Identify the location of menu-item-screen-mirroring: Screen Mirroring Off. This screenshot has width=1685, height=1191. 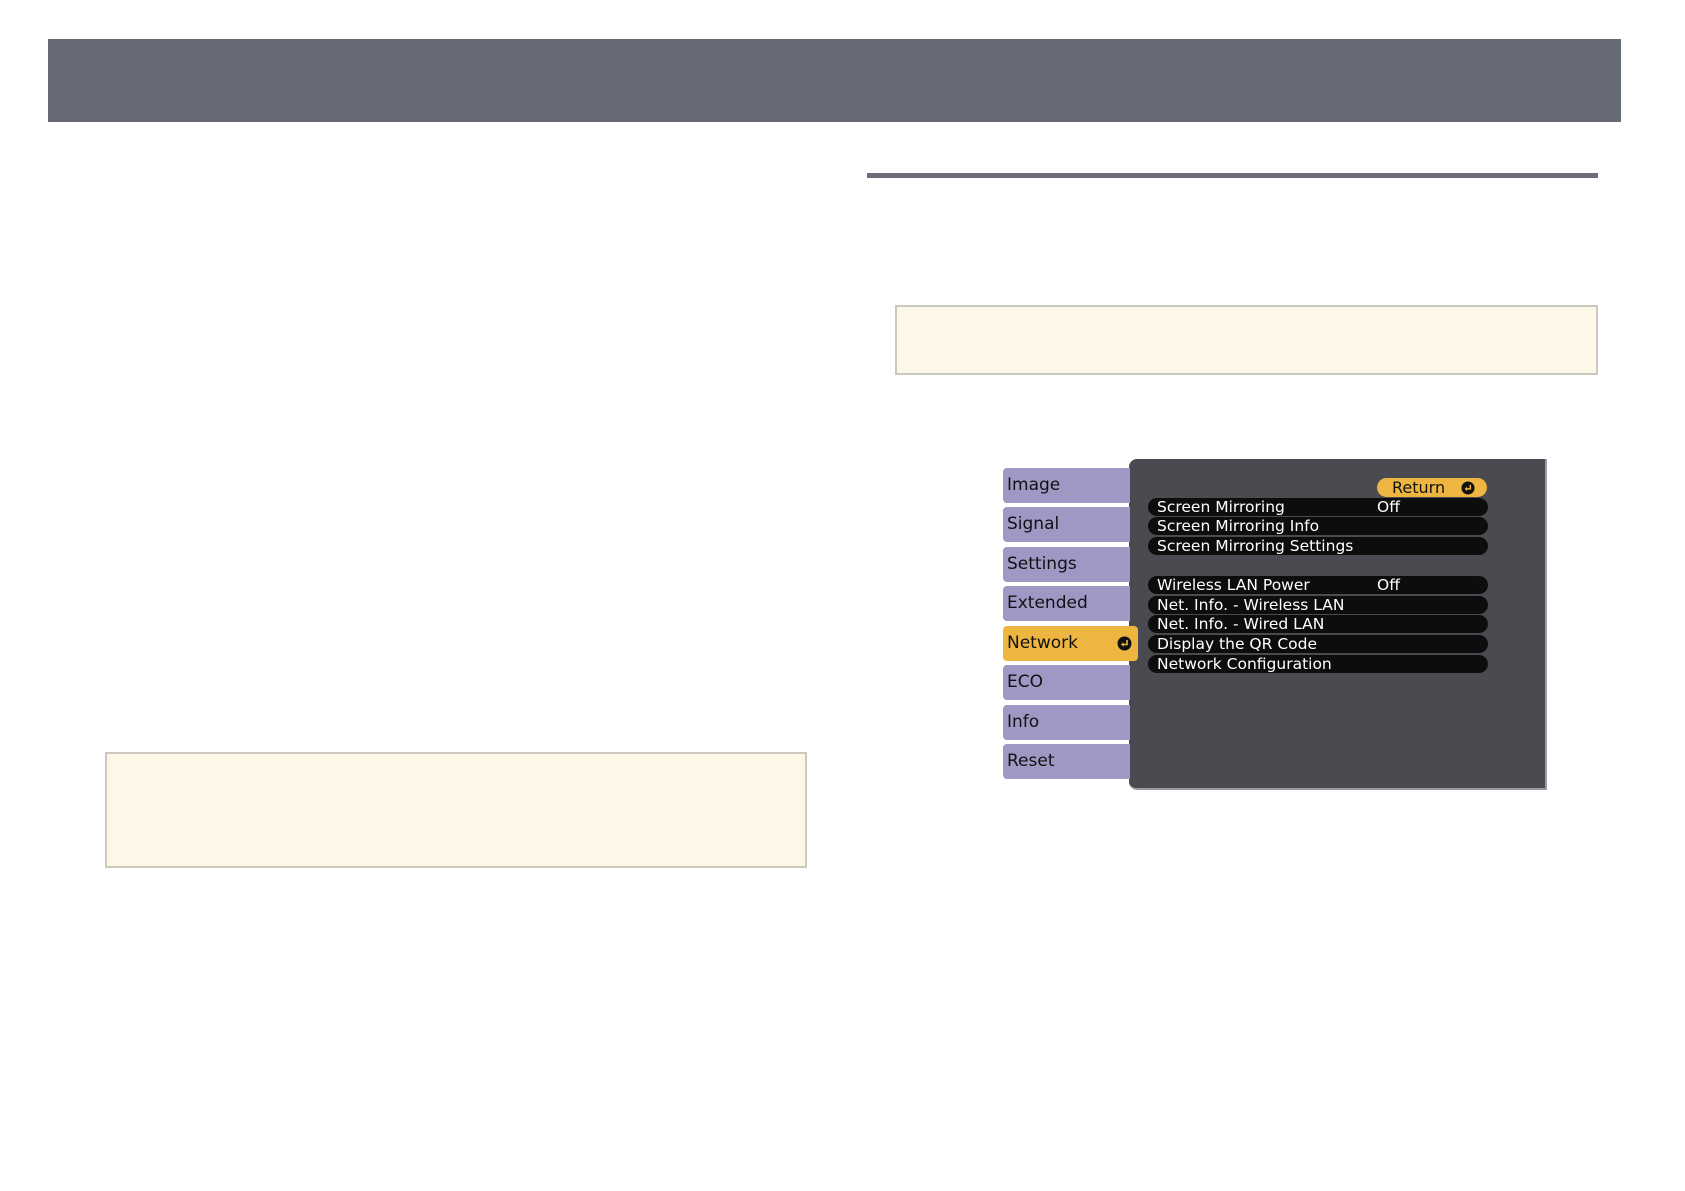
(1318, 507).